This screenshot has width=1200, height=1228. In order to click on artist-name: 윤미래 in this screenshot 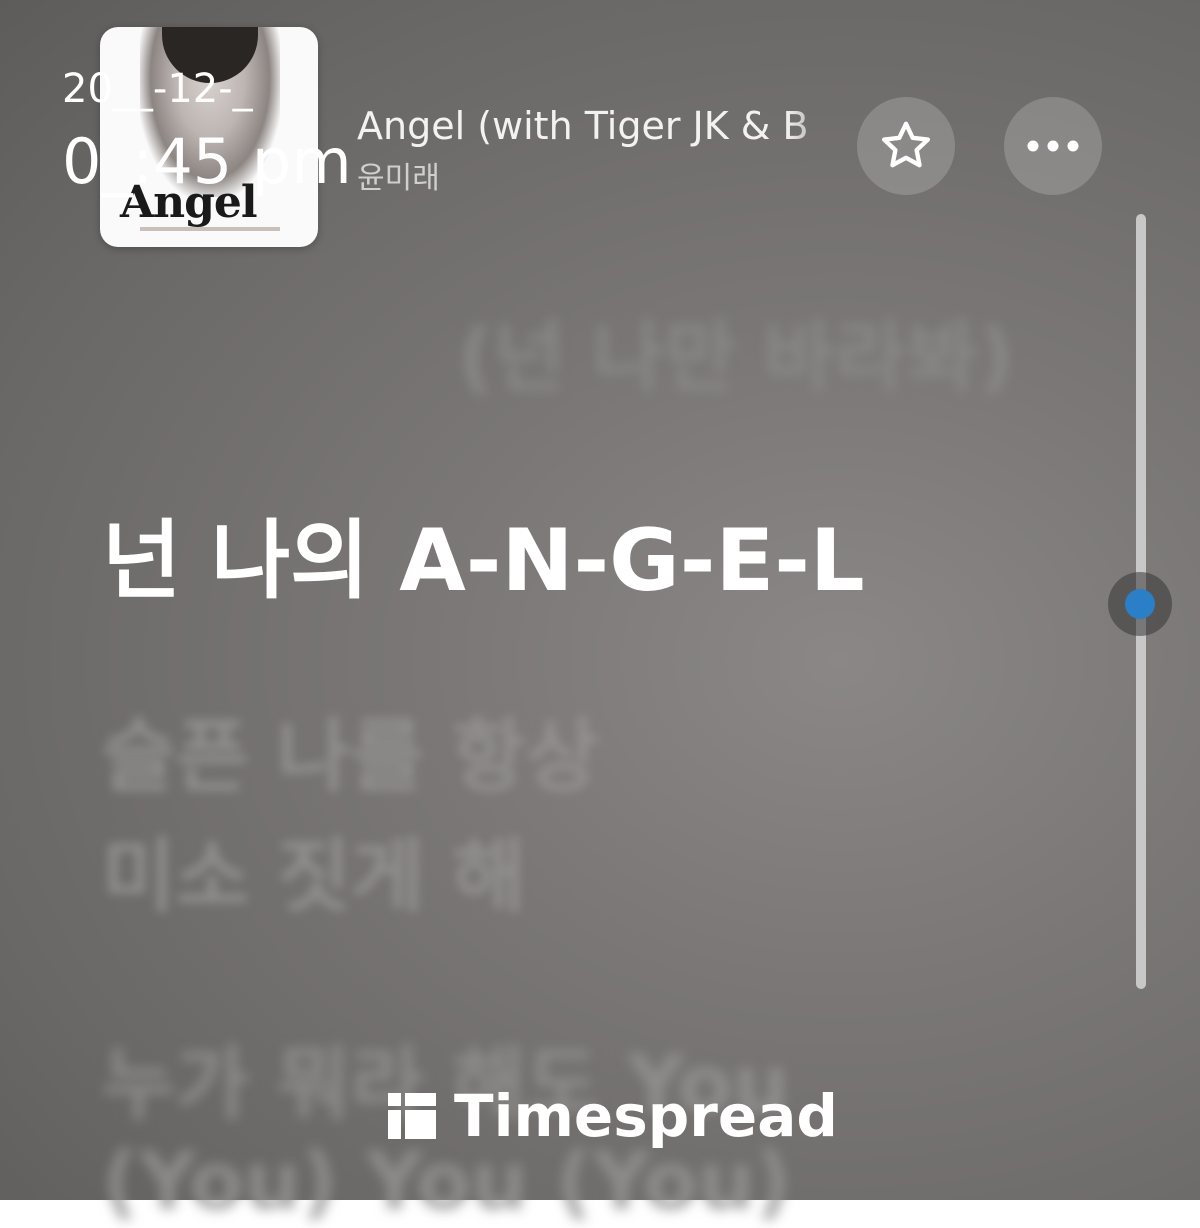, I will do `click(398, 175)`.